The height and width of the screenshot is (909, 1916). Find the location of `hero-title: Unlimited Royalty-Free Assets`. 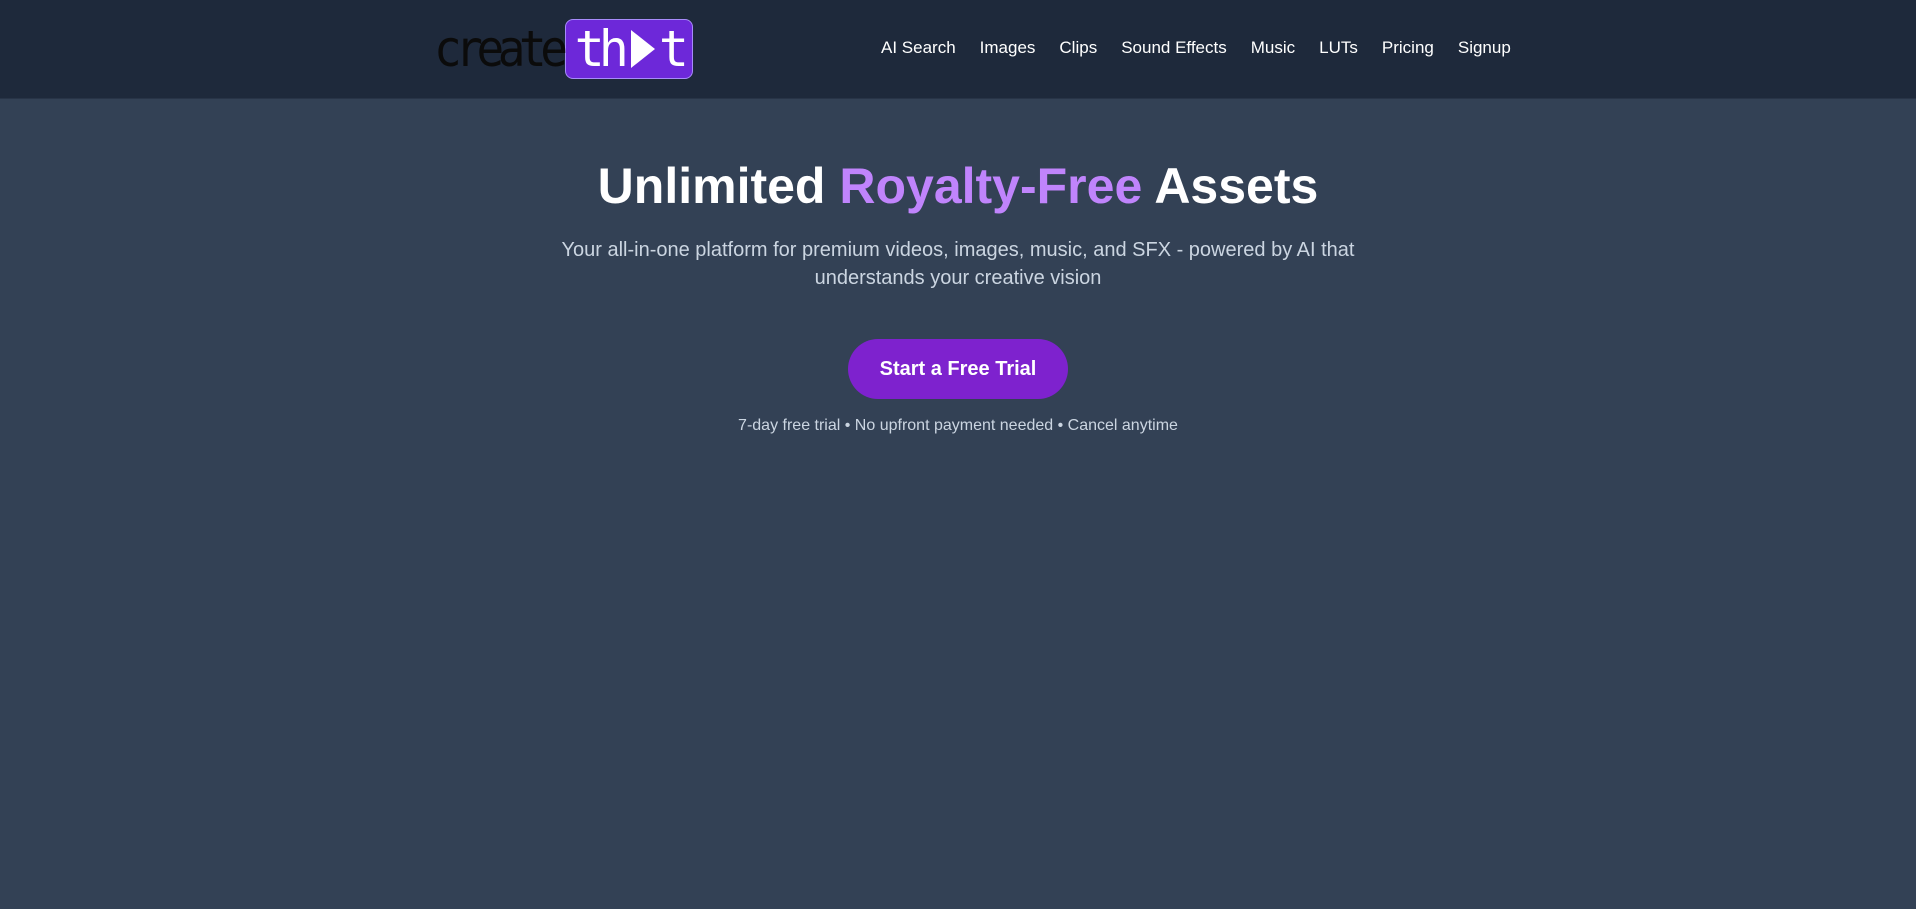

hero-title: Unlimited Royalty-Free Assets is located at coordinates (958, 186).